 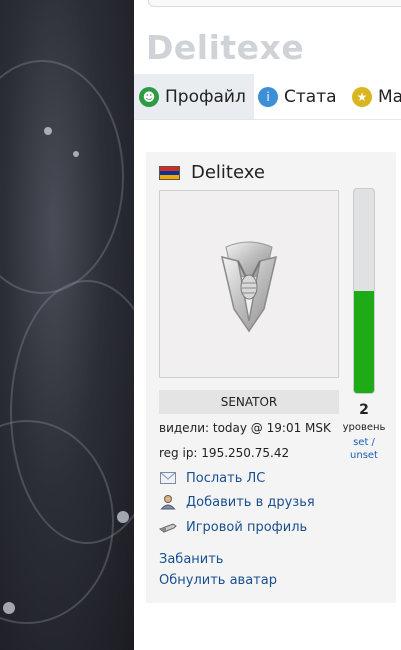 What do you see at coordinates (274, 3) in the screenshot?
I see `top-search-strip` at bounding box center [274, 3].